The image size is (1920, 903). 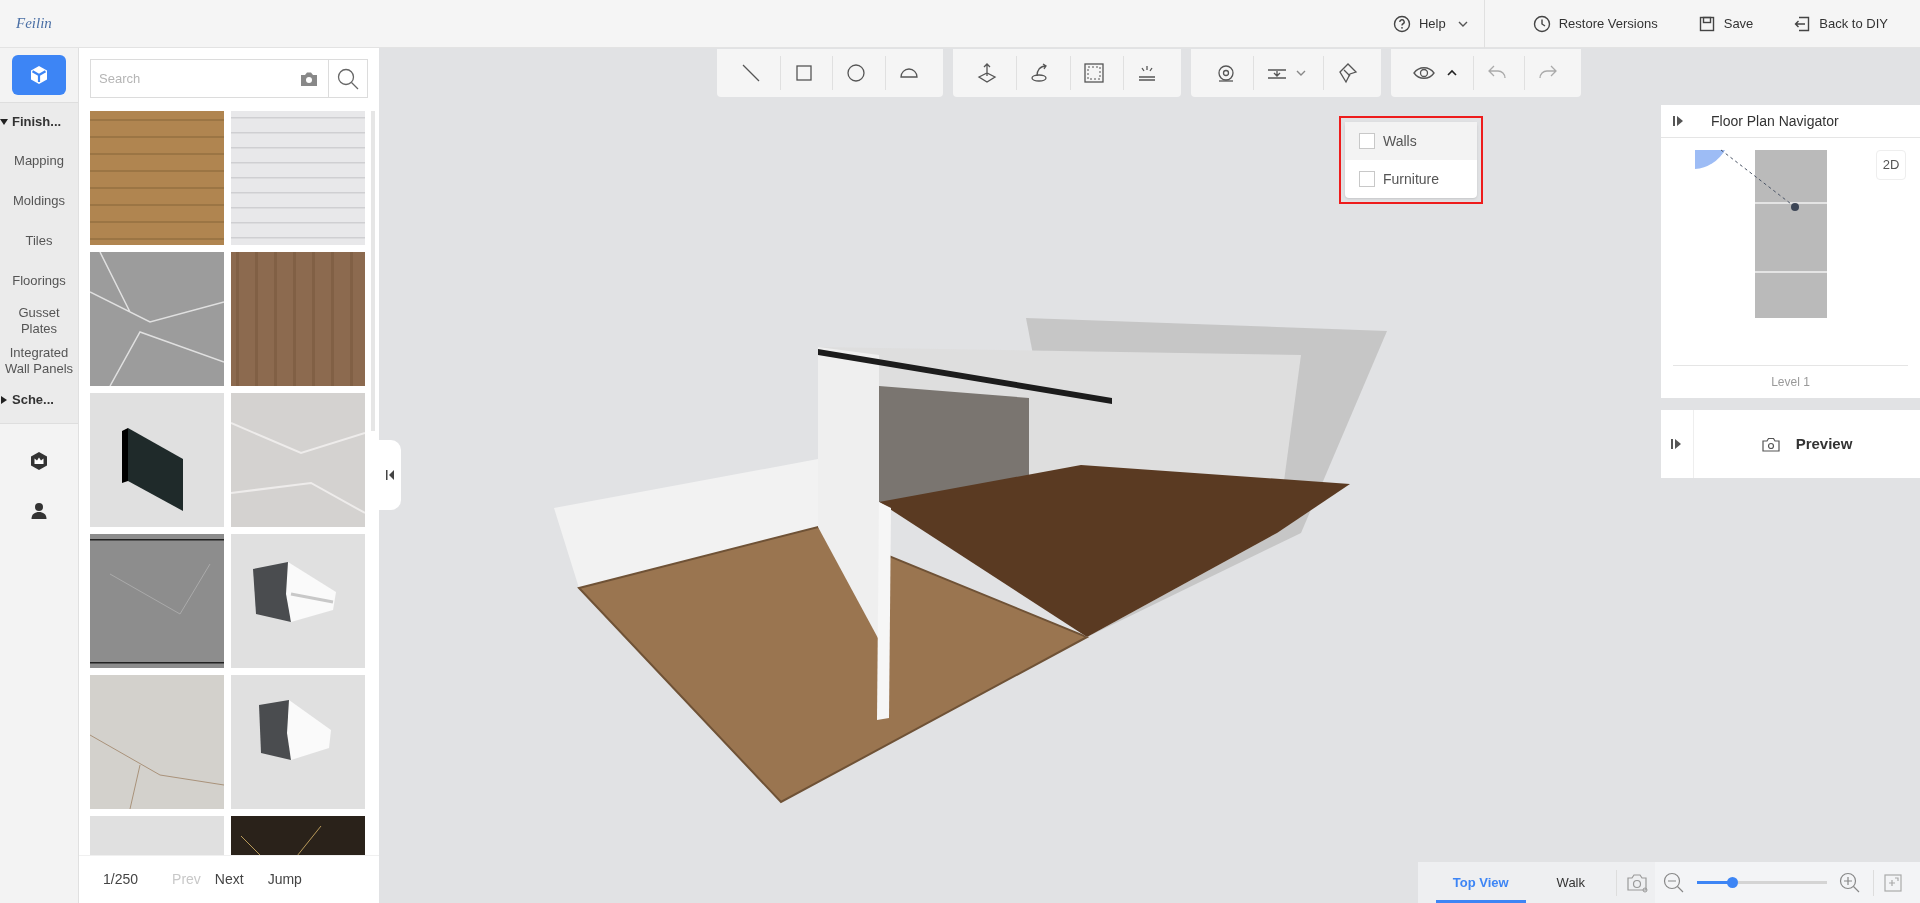 I want to click on next-link: Next, so click(x=229, y=879).